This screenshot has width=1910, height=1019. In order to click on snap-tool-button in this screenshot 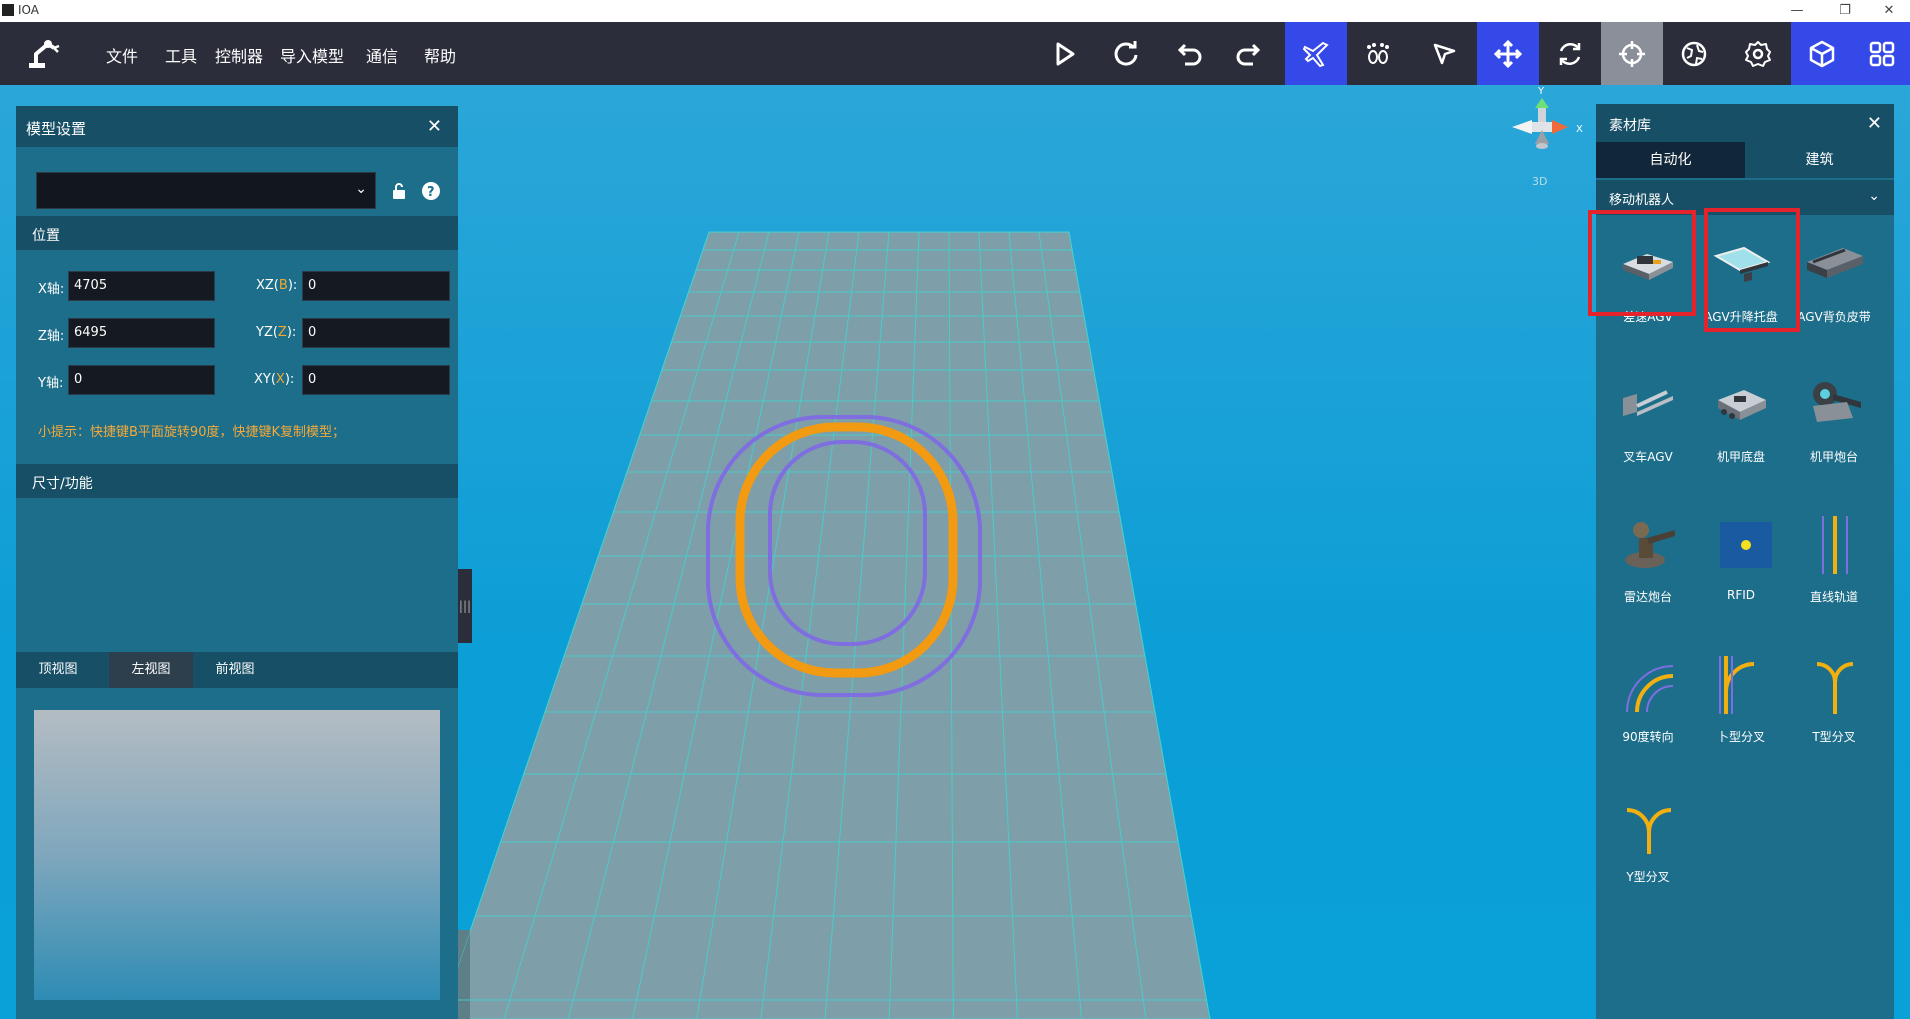, I will do `click(1632, 53)`.